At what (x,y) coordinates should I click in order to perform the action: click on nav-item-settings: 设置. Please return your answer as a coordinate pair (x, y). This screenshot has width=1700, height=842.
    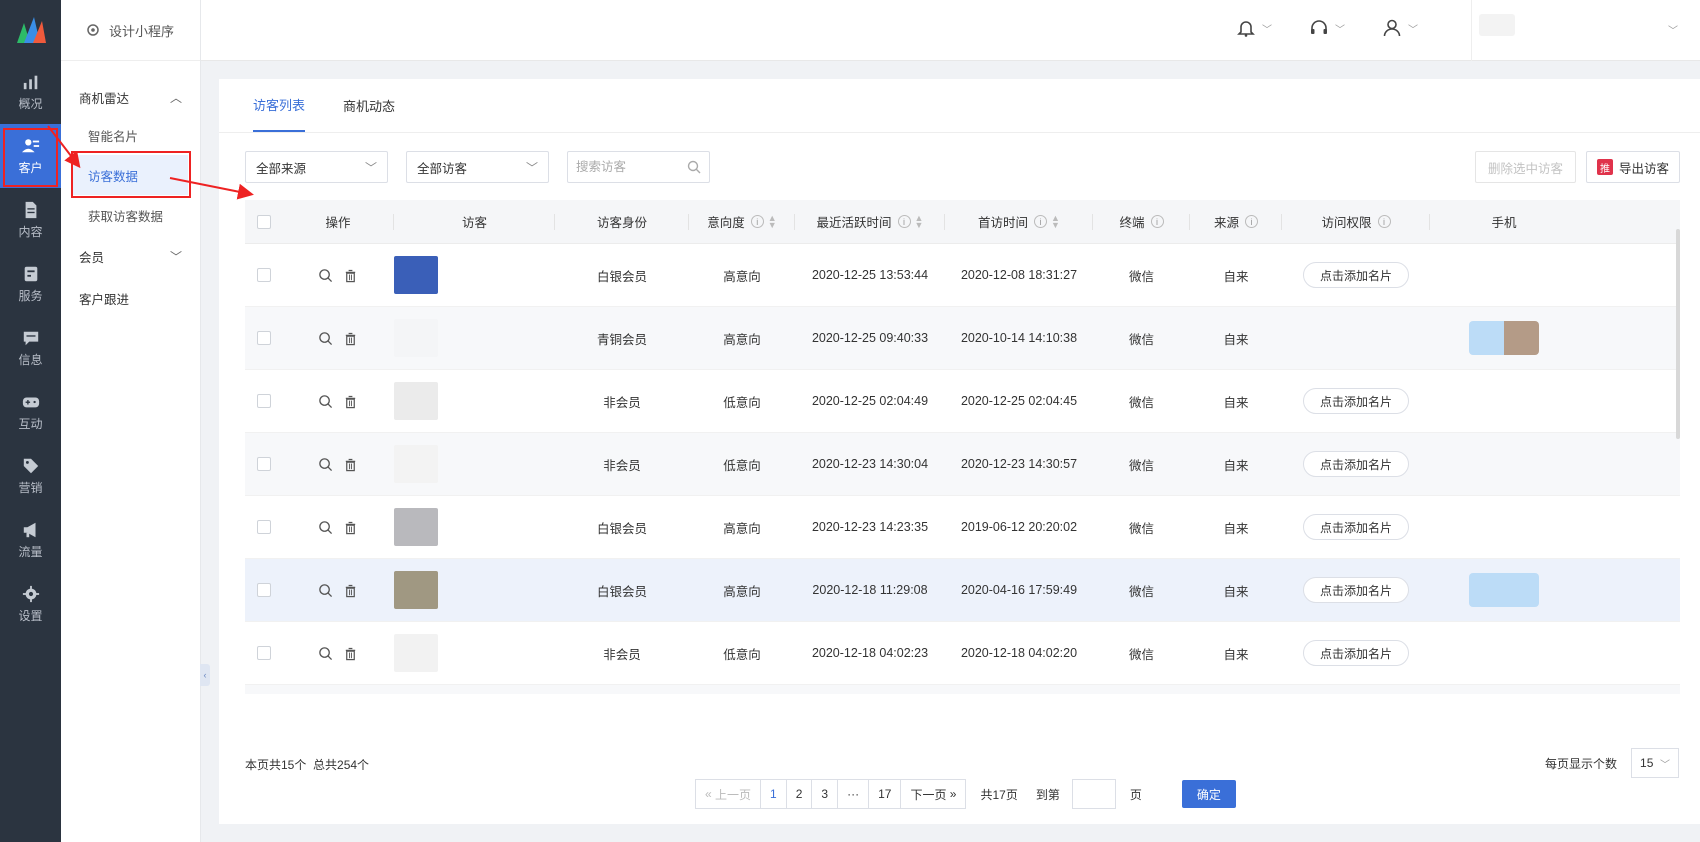
    Looking at the image, I should click on (30, 604).